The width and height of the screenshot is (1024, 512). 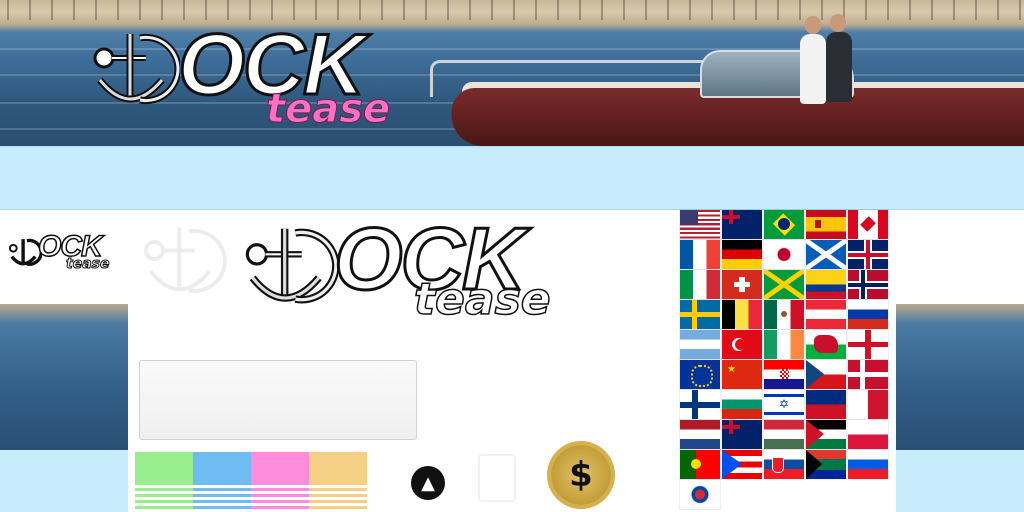 I want to click on flag-pl-icon, so click(x=868, y=434).